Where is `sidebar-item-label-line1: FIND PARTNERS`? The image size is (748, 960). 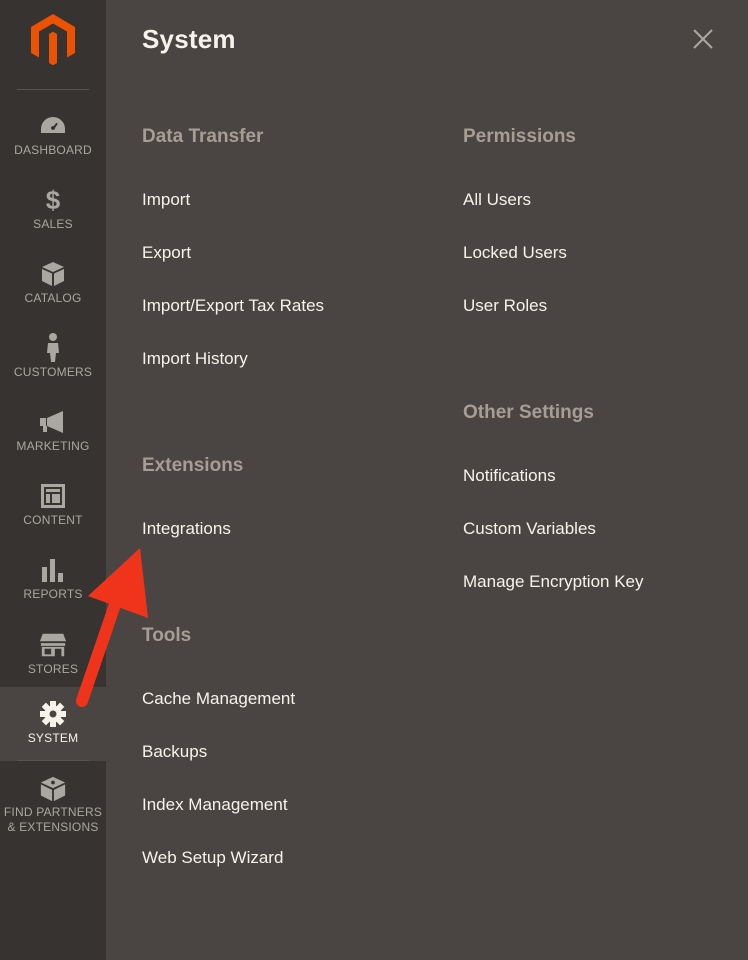 sidebar-item-label-line1: FIND PARTNERS is located at coordinates (53, 812).